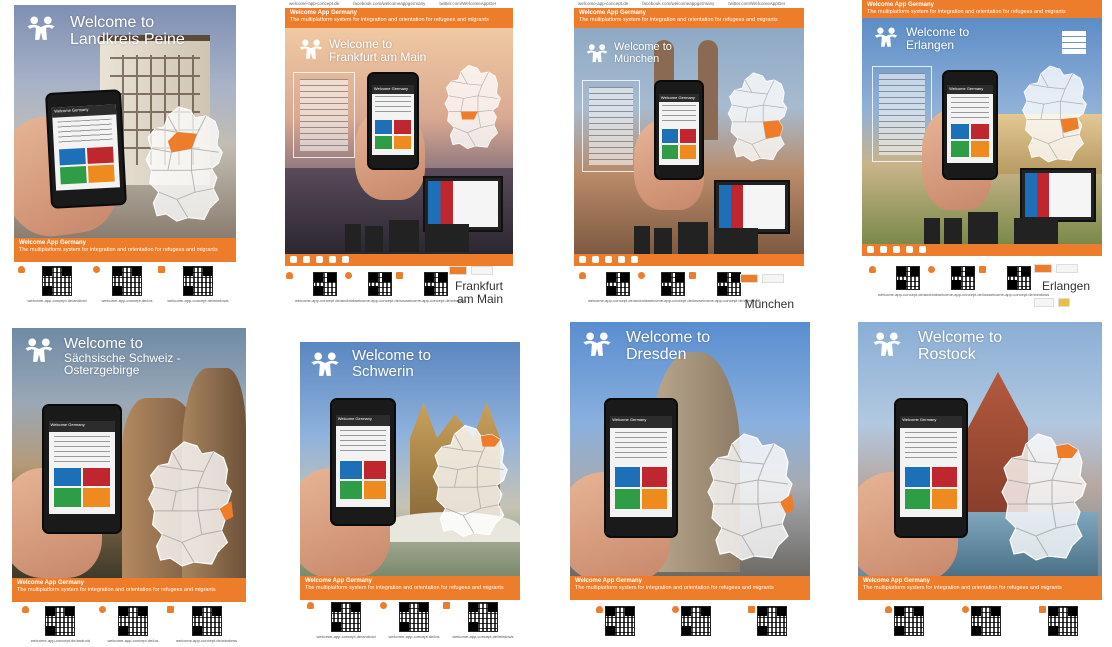  What do you see at coordinates (611, 126) in the screenshot?
I see `info-text-box` at bounding box center [611, 126].